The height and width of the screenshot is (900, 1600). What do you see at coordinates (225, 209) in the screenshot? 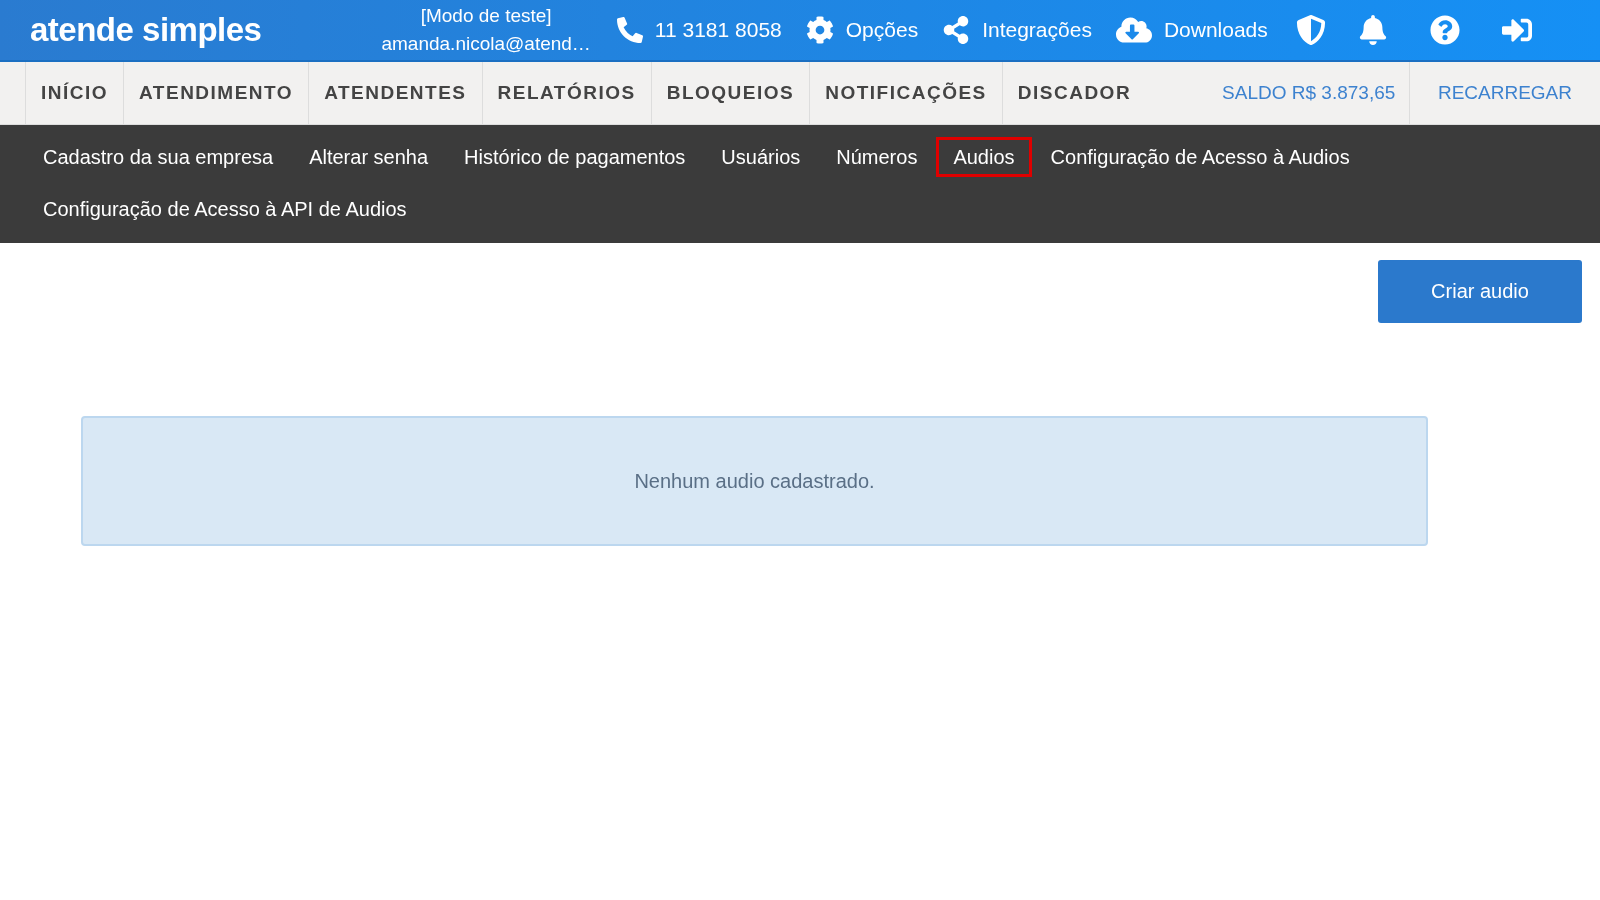
I see `submenu-link: Configuração de Acesso à API de Audios` at bounding box center [225, 209].